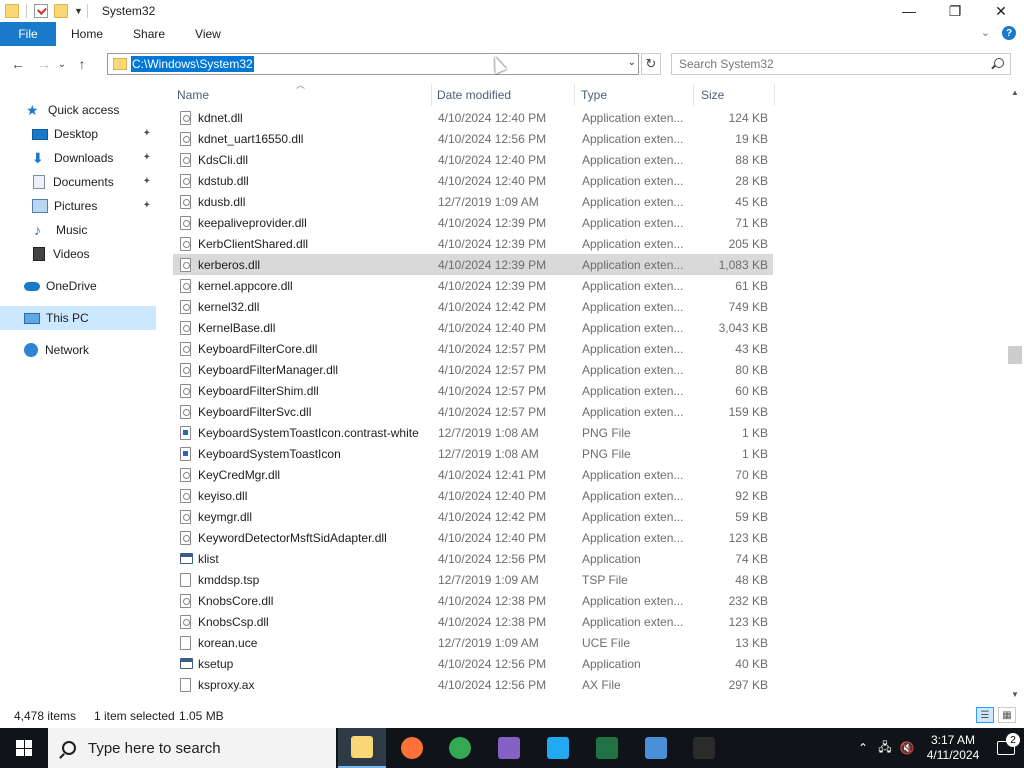 This screenshot has height=768, width=1024. What do you see at coordinates (473, 642) in the screenshot?
I see `file-row: korean.uce 12/7/2019 1:09 AM UCE File 13 KB` at bounding box center [473, 642].